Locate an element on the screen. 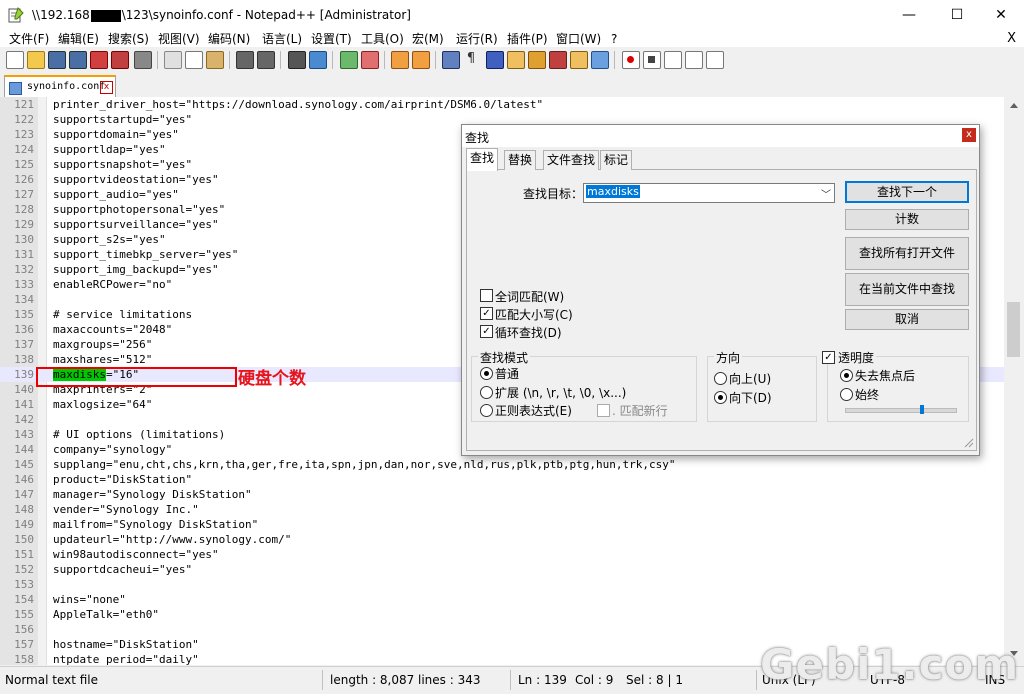 The image size is (1024, 694). save-icon is located at coordinates (57, 60).